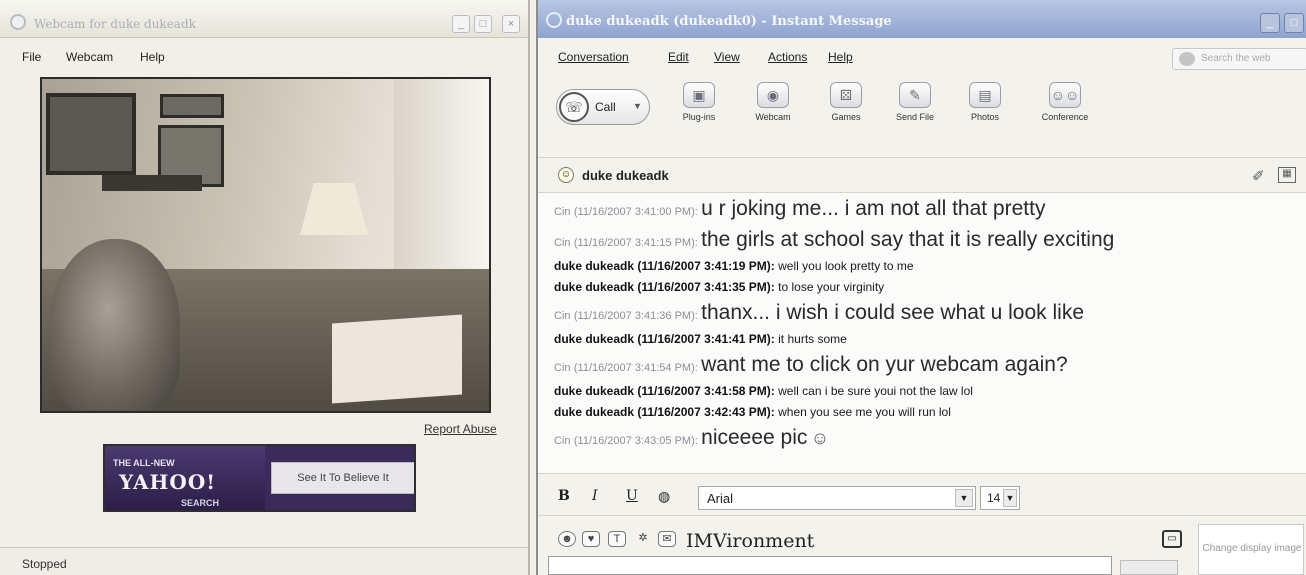 This screenshot has width=1306, height=575. I want to click on phone-icon: ☏, so click(574, 107).